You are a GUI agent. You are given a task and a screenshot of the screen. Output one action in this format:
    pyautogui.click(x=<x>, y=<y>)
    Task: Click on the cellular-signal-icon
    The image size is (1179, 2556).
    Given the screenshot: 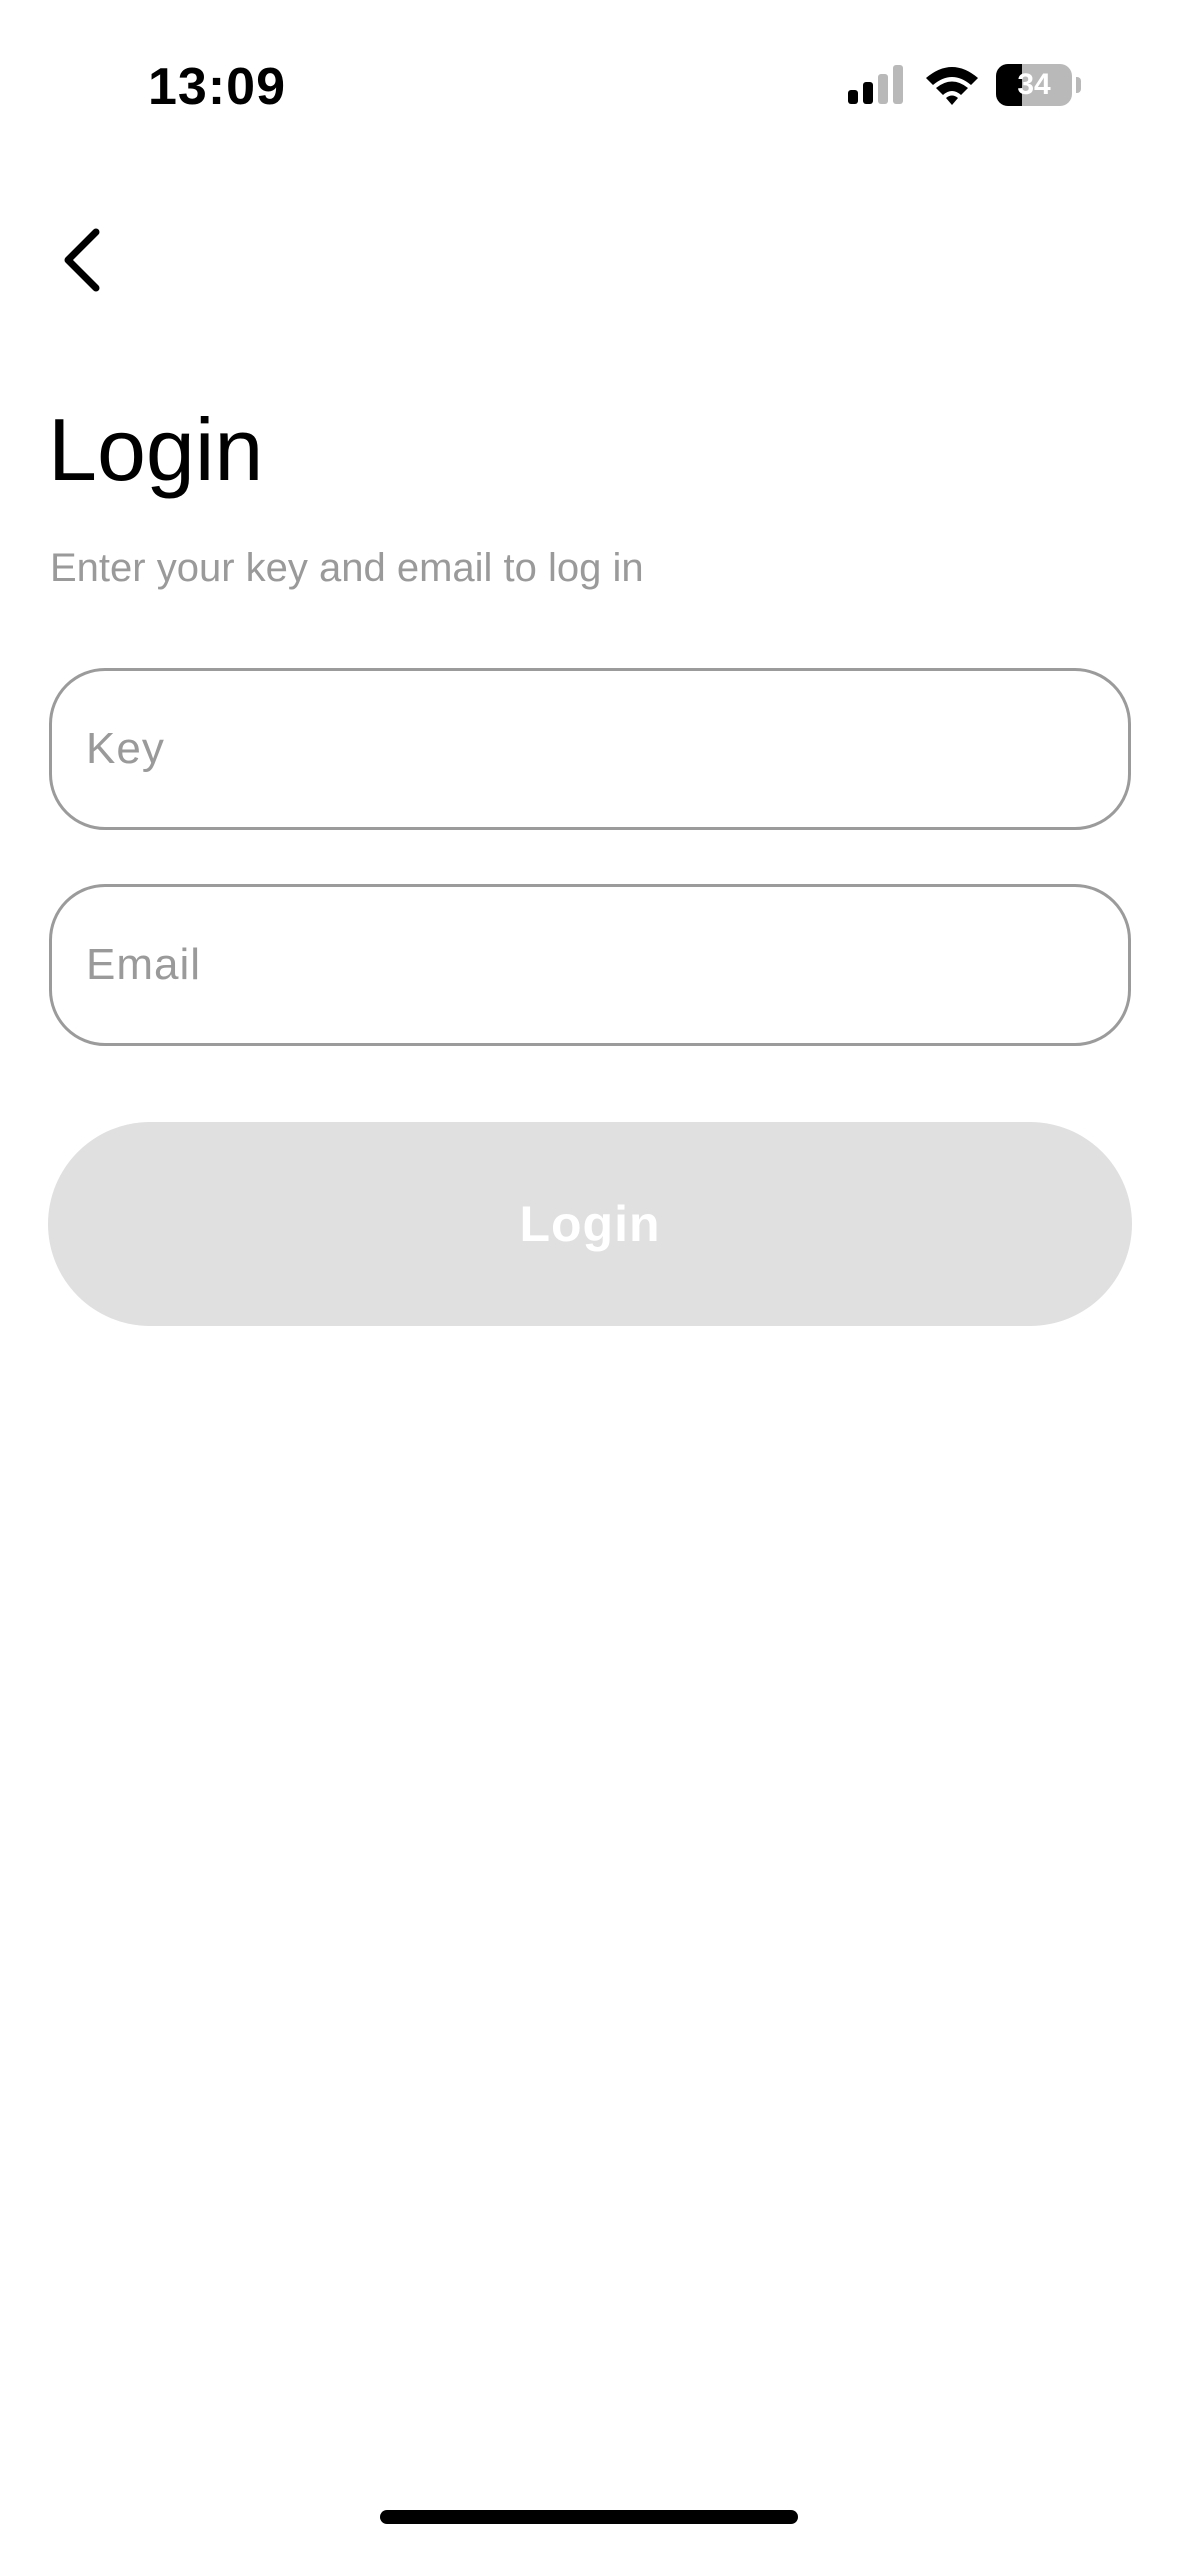 What is the action you would take?
    pyautogui.click(x=875, y=84)
    